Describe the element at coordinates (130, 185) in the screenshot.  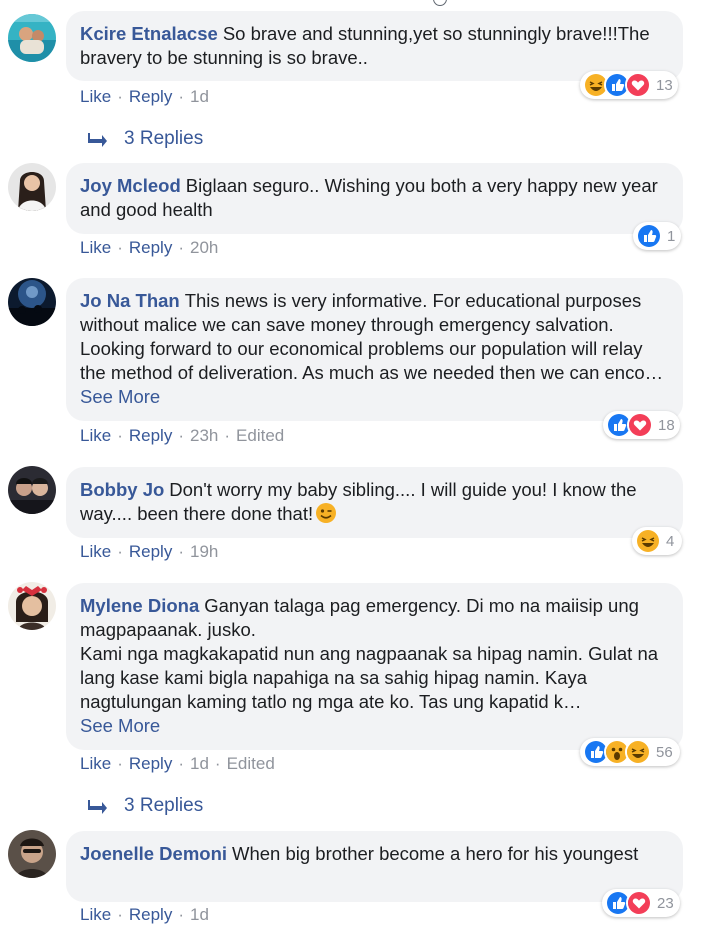
I see `comment-author: Joy Mcleod` at that location.